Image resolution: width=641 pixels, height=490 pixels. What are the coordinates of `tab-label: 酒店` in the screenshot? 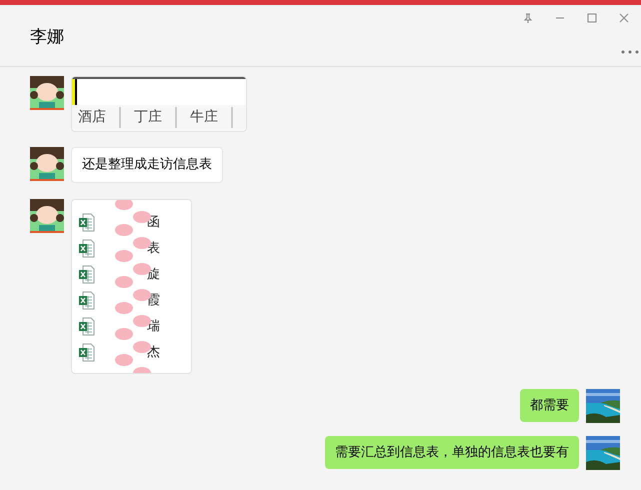 It's located at (96, 117).